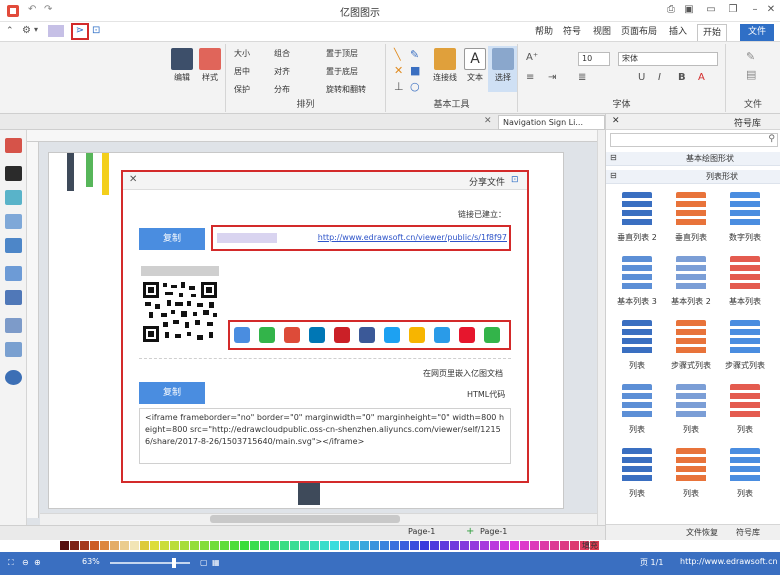  What do you see at coordinates (745, 283) in the screenshot?
I see `symbol-item: 基本列表` at bounding box center [745, 283].